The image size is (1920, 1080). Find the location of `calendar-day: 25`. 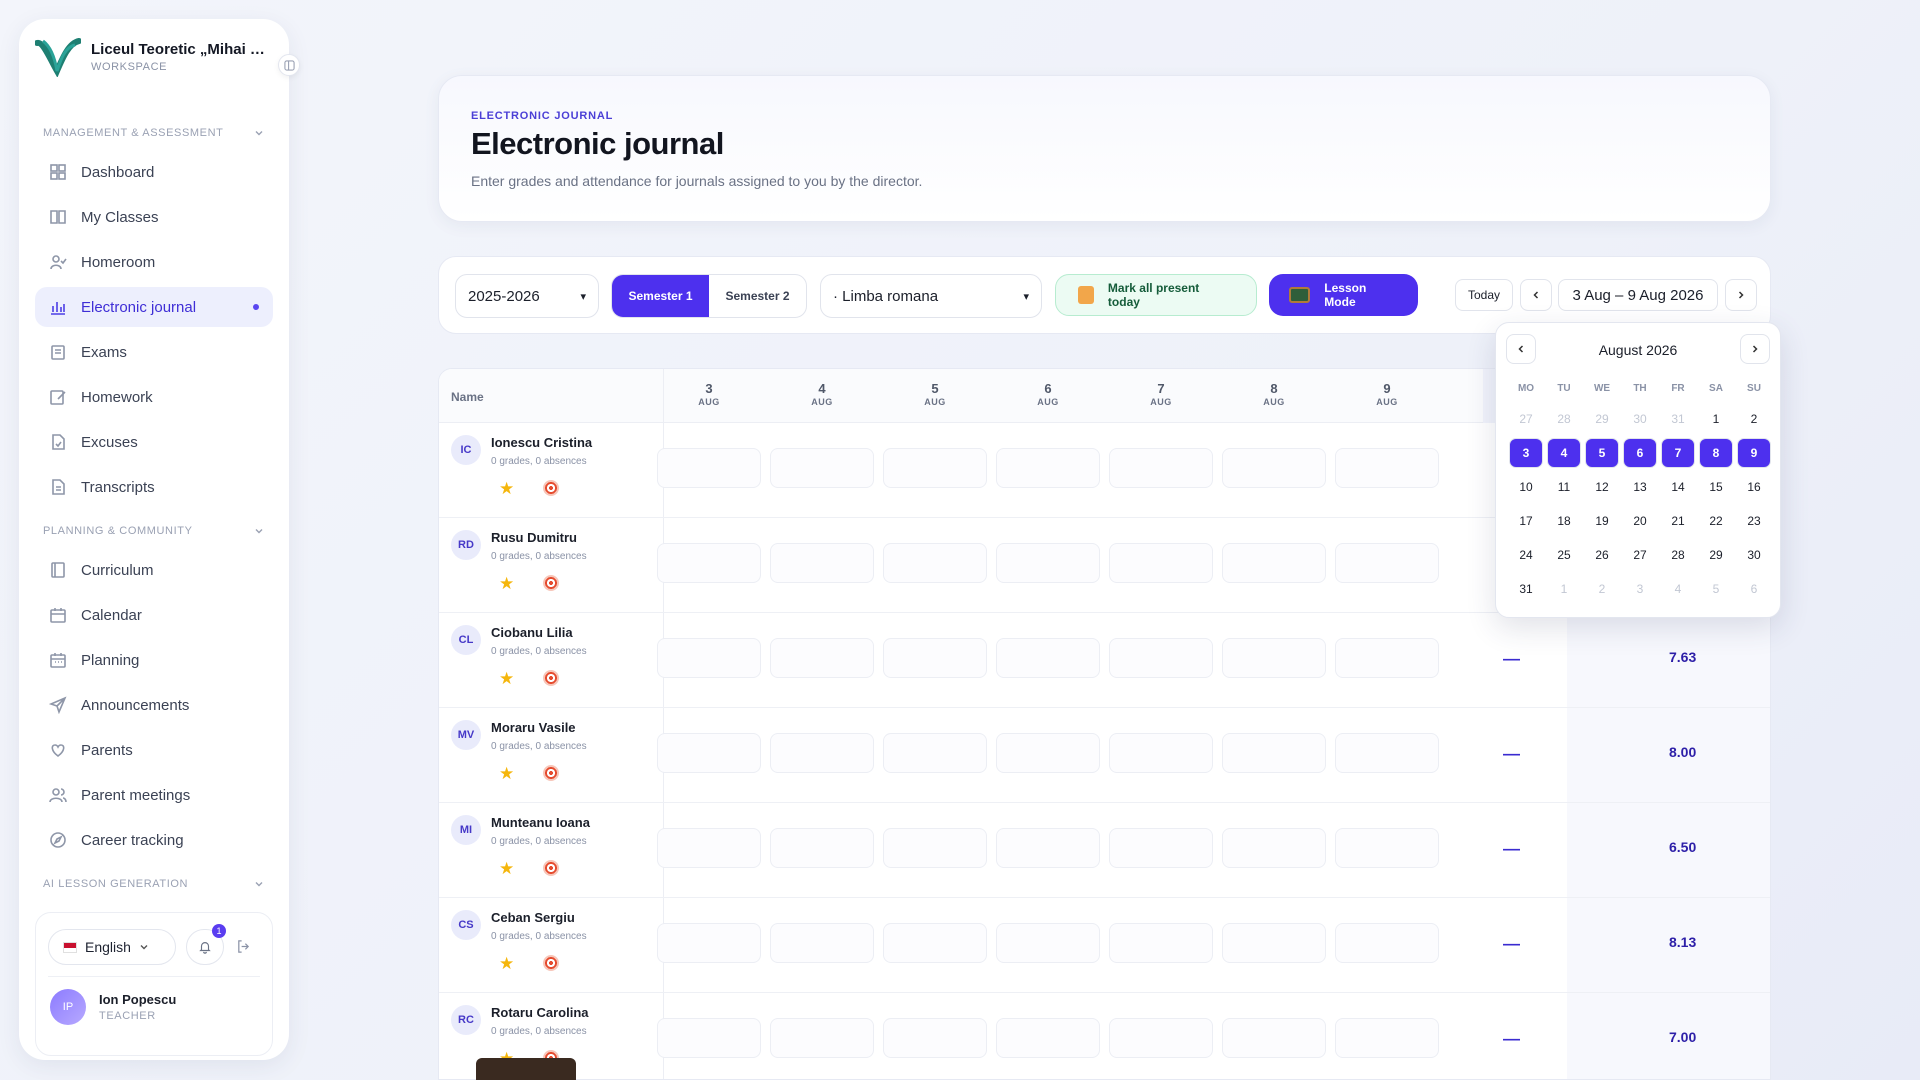

calendar-day: 25 is located at coordinates (1564, 555).